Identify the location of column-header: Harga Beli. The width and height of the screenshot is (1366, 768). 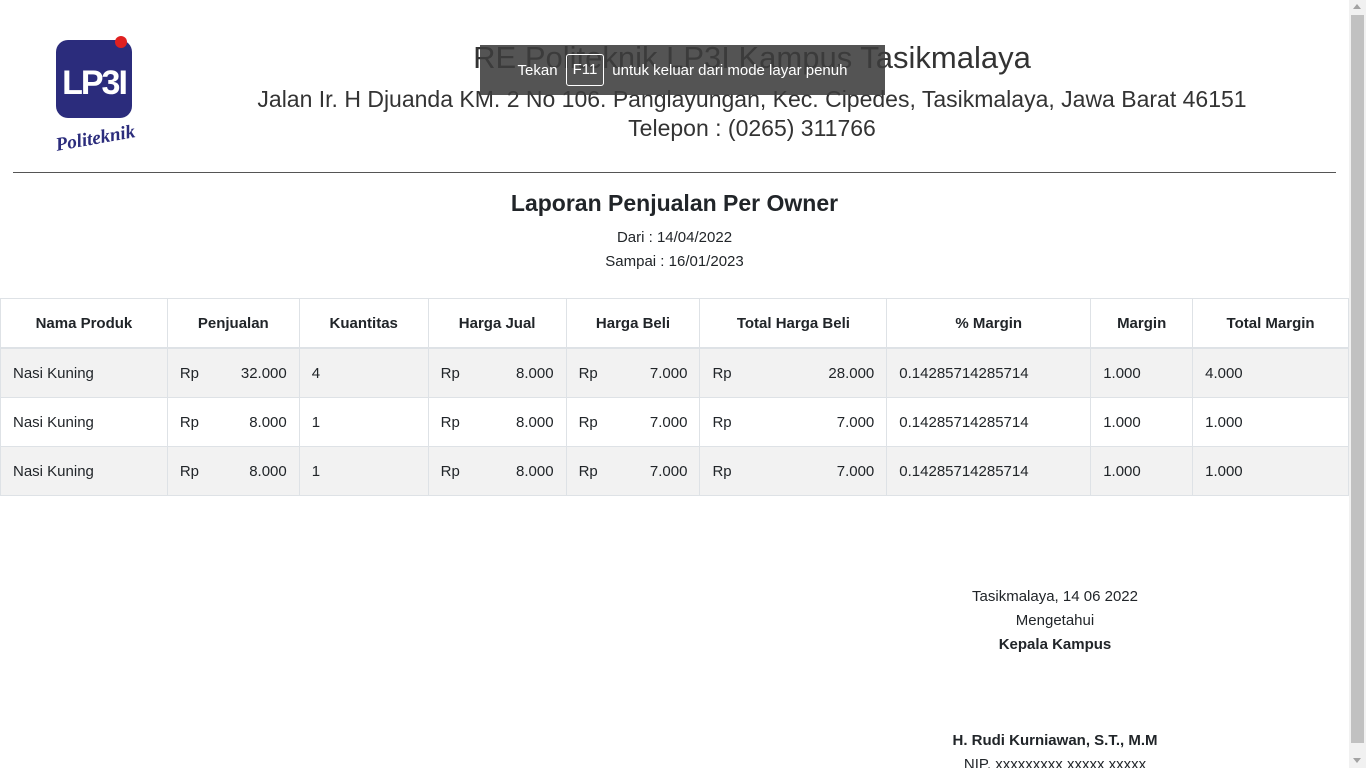
(633, 323).